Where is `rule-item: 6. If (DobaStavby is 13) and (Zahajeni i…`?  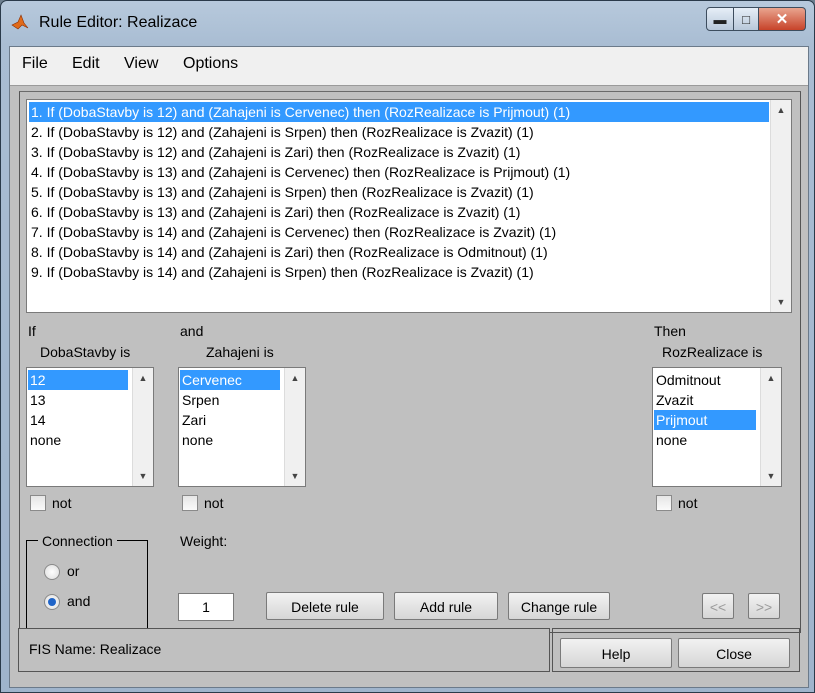
rule-item: 6. If (DobaStavby is 13) and (Zahajeni i… is located at coordinates (274, 212).